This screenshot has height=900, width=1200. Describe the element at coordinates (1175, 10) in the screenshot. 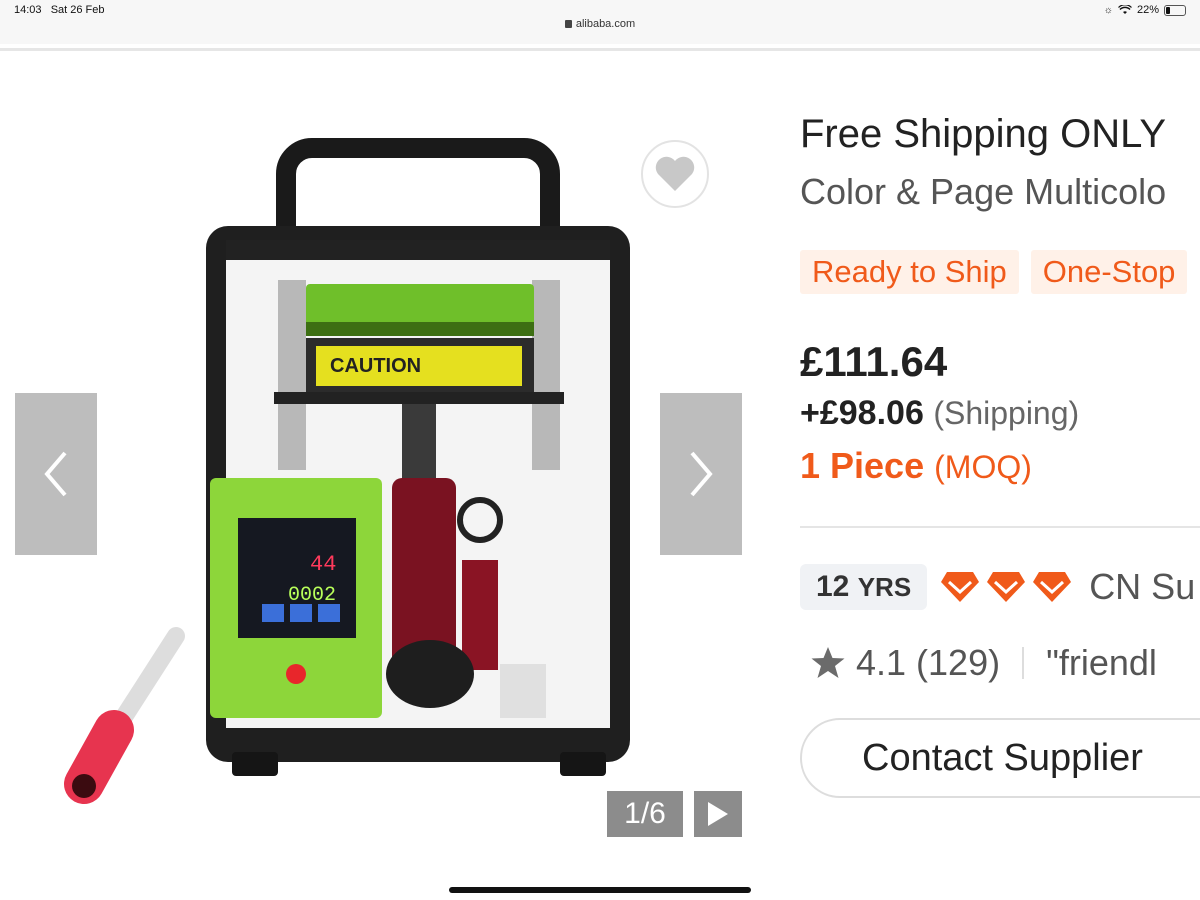

I see `battery-icon` at that location.